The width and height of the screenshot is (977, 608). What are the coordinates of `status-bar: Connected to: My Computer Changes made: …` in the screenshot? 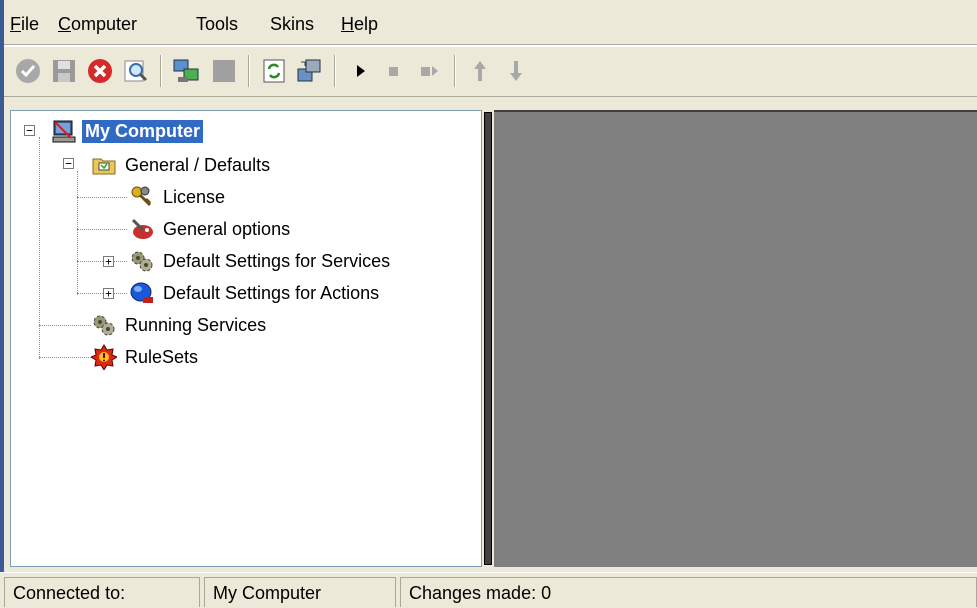 It's located at (488, 589).